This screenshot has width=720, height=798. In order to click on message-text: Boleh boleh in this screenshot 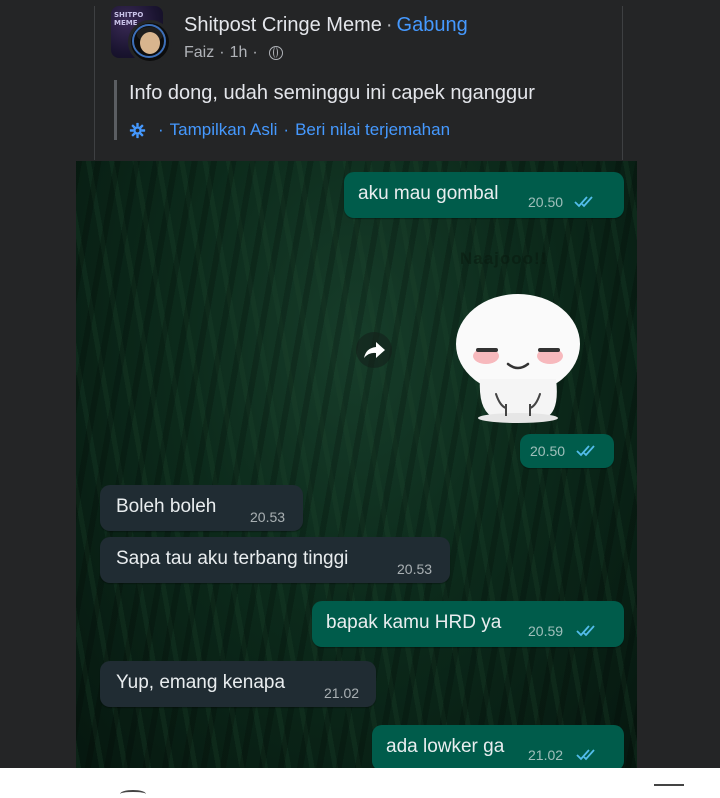, I will do `click(166, 506)`.